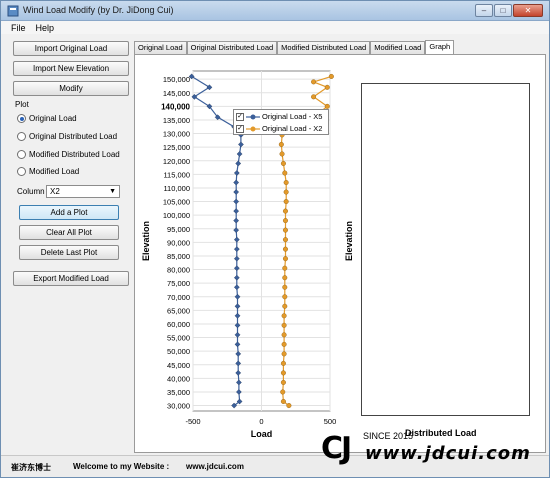 The width and height of the screenshot is (550, 478). Describe the element at coordinates (98, 10) in the screenshot. I see `window-title: Wind Load Modify (by Dr. JiDong Cui)` at that location.